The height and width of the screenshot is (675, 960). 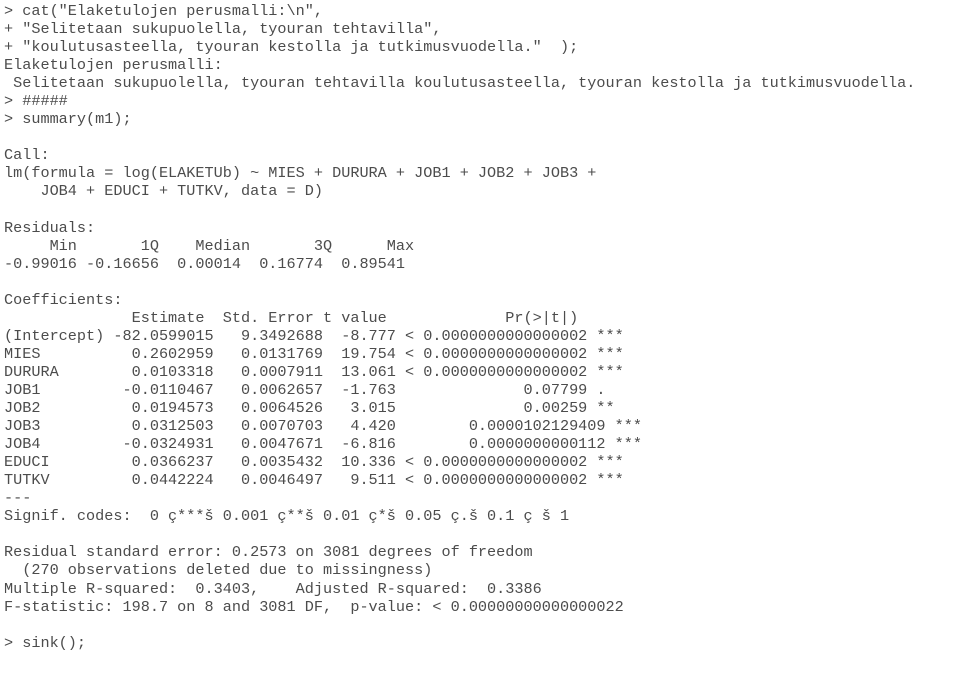 I want to click on console-line: JOB4 + EDUCI + TUTKV, data = D), so click(x=163, y=191).